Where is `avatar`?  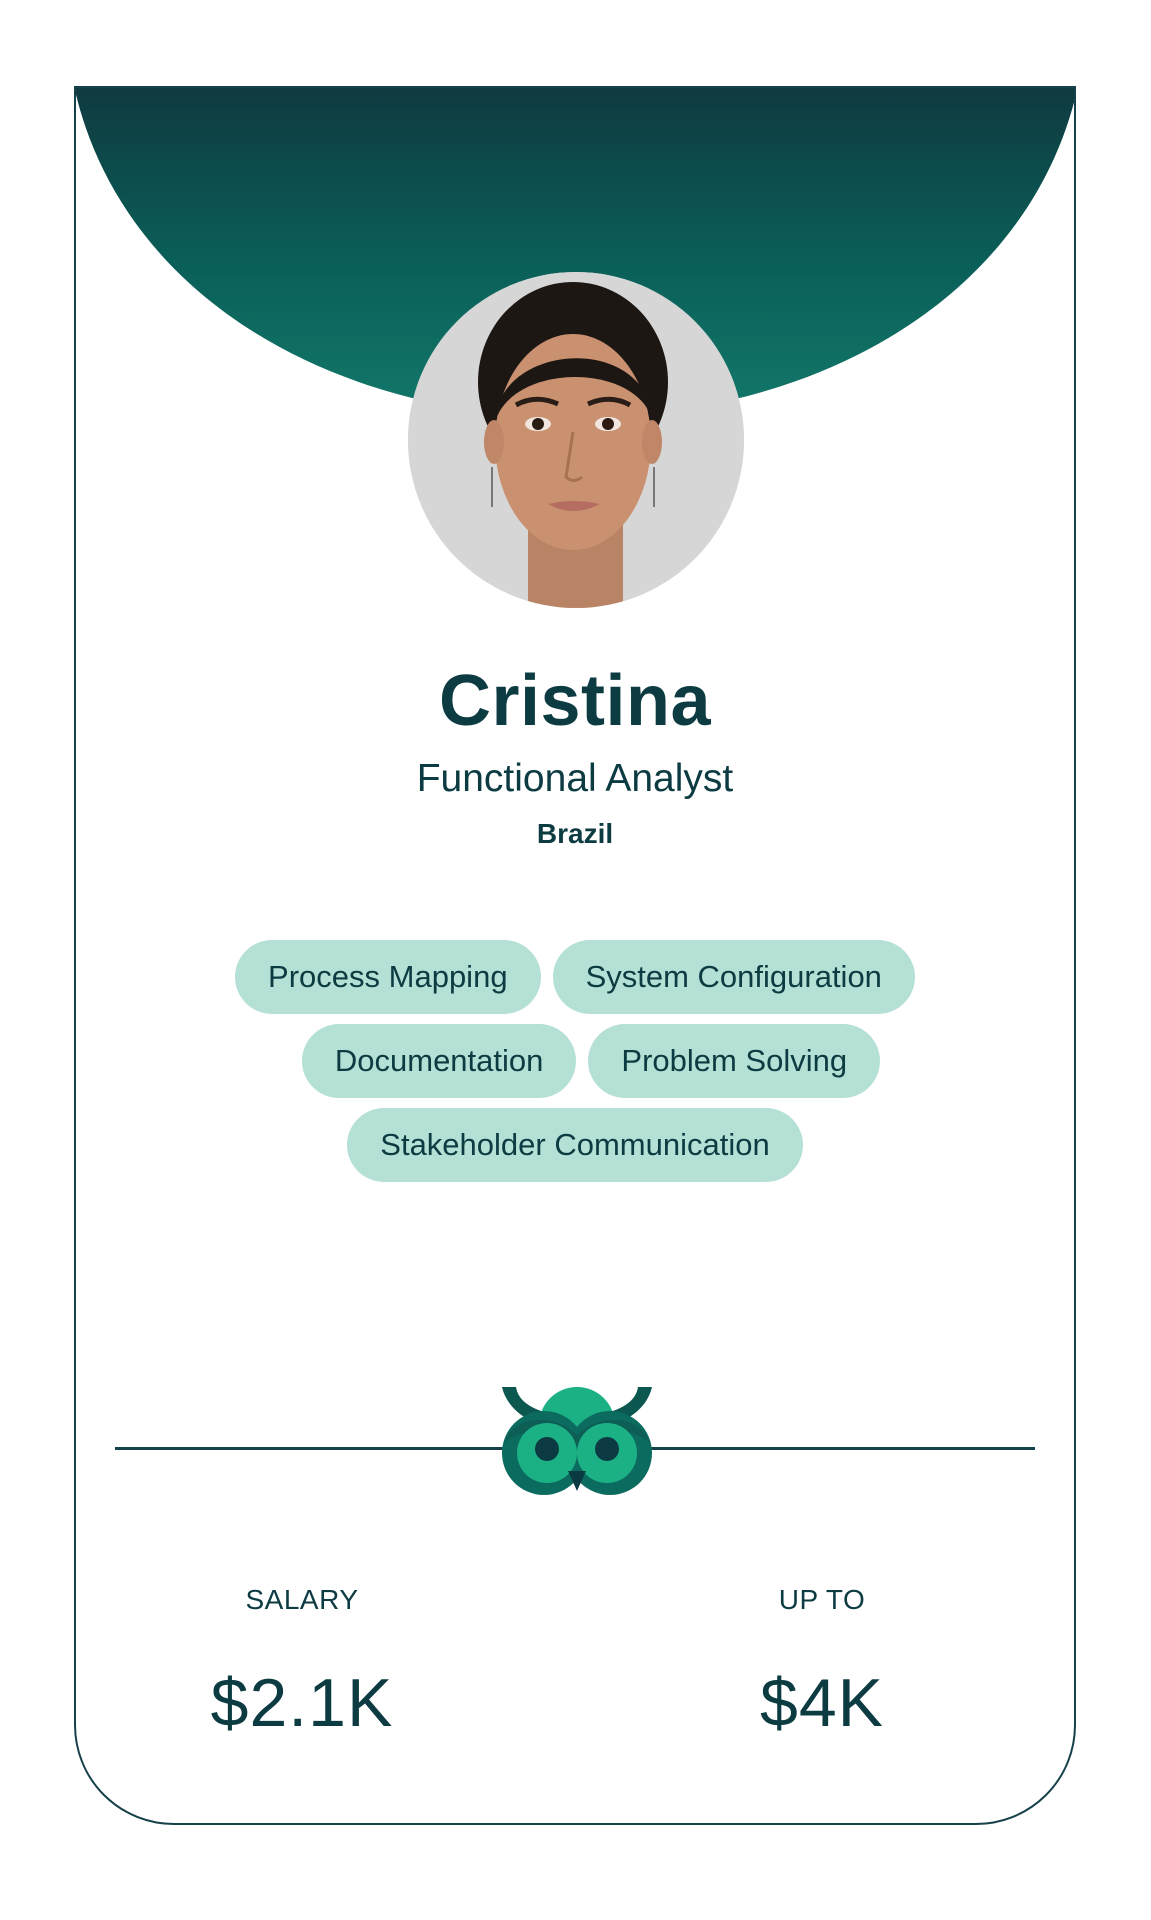
avatar is located at coordinates (576, 440).